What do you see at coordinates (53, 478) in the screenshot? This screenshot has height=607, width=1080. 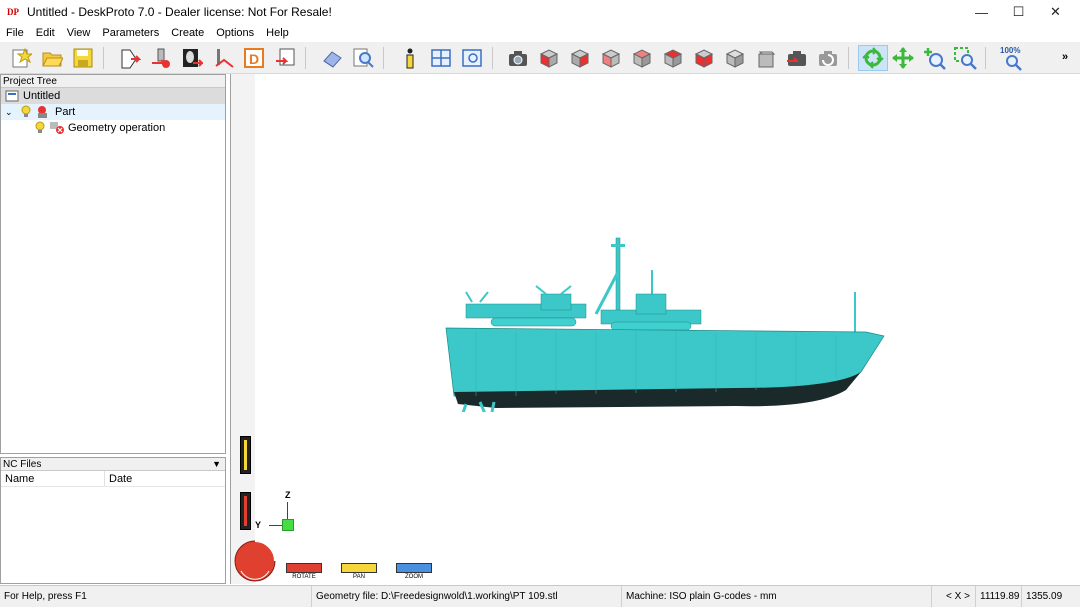 I see `column-name: Name` at bounding box center [53, 478].